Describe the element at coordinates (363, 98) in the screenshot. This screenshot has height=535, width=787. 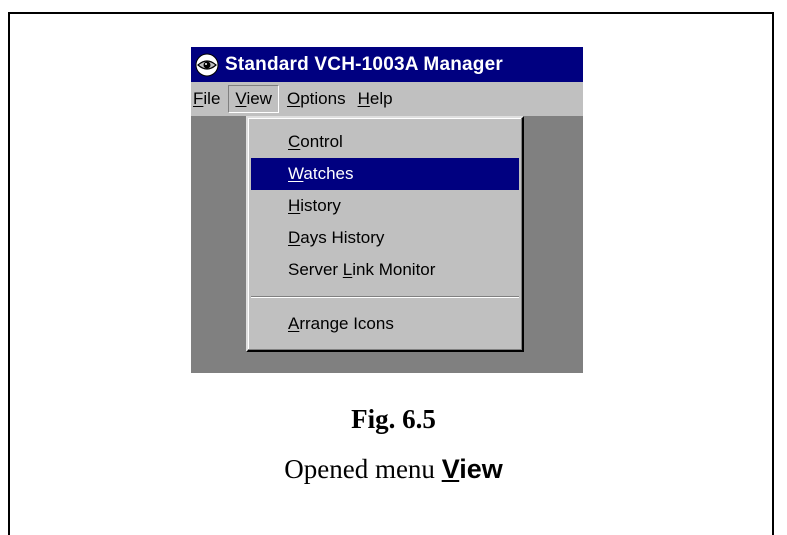
I see `menu-help-mnemonic: H` at that location.